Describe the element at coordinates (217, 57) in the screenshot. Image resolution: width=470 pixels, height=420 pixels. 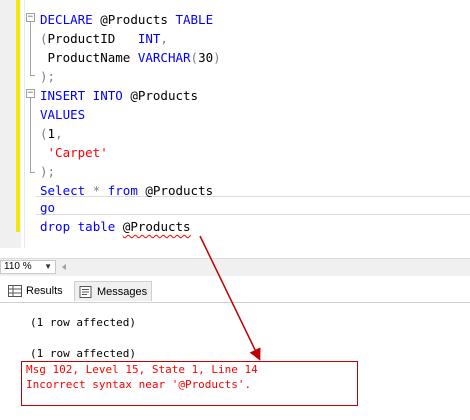
I see `code-token: )` at that location.